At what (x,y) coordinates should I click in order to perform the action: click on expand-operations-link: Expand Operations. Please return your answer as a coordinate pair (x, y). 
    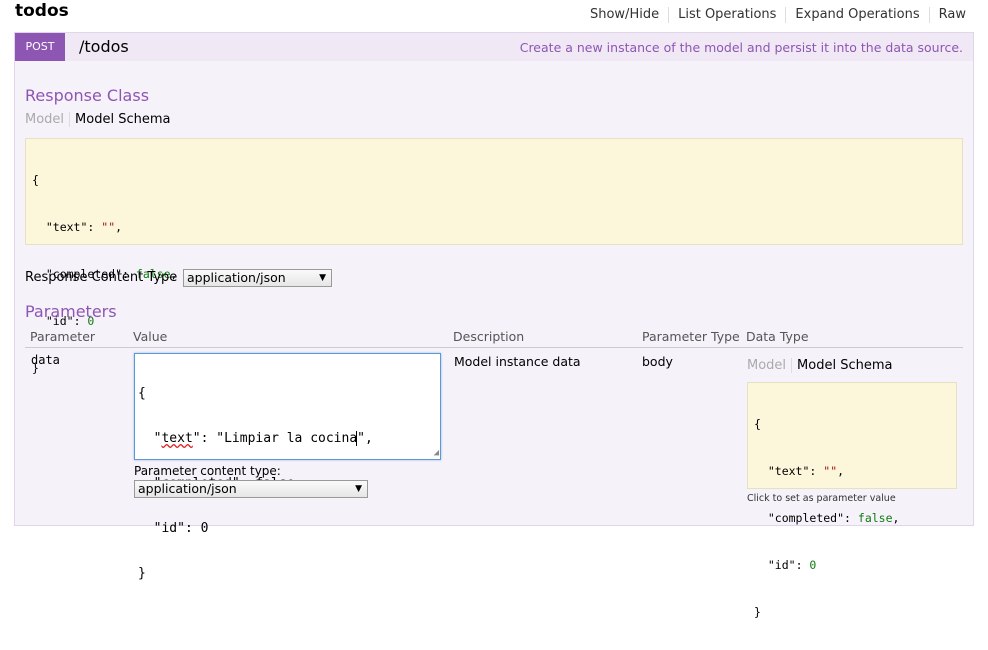
    Looking at the image, I should click on (858, 15).